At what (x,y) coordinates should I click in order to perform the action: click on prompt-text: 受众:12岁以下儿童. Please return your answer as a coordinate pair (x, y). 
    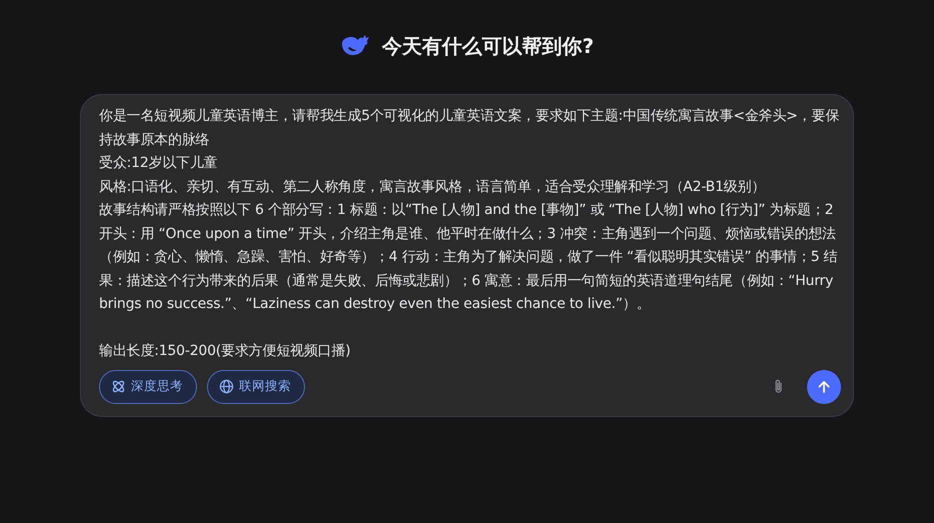
    Looking at the image, I should click on (159, 163).